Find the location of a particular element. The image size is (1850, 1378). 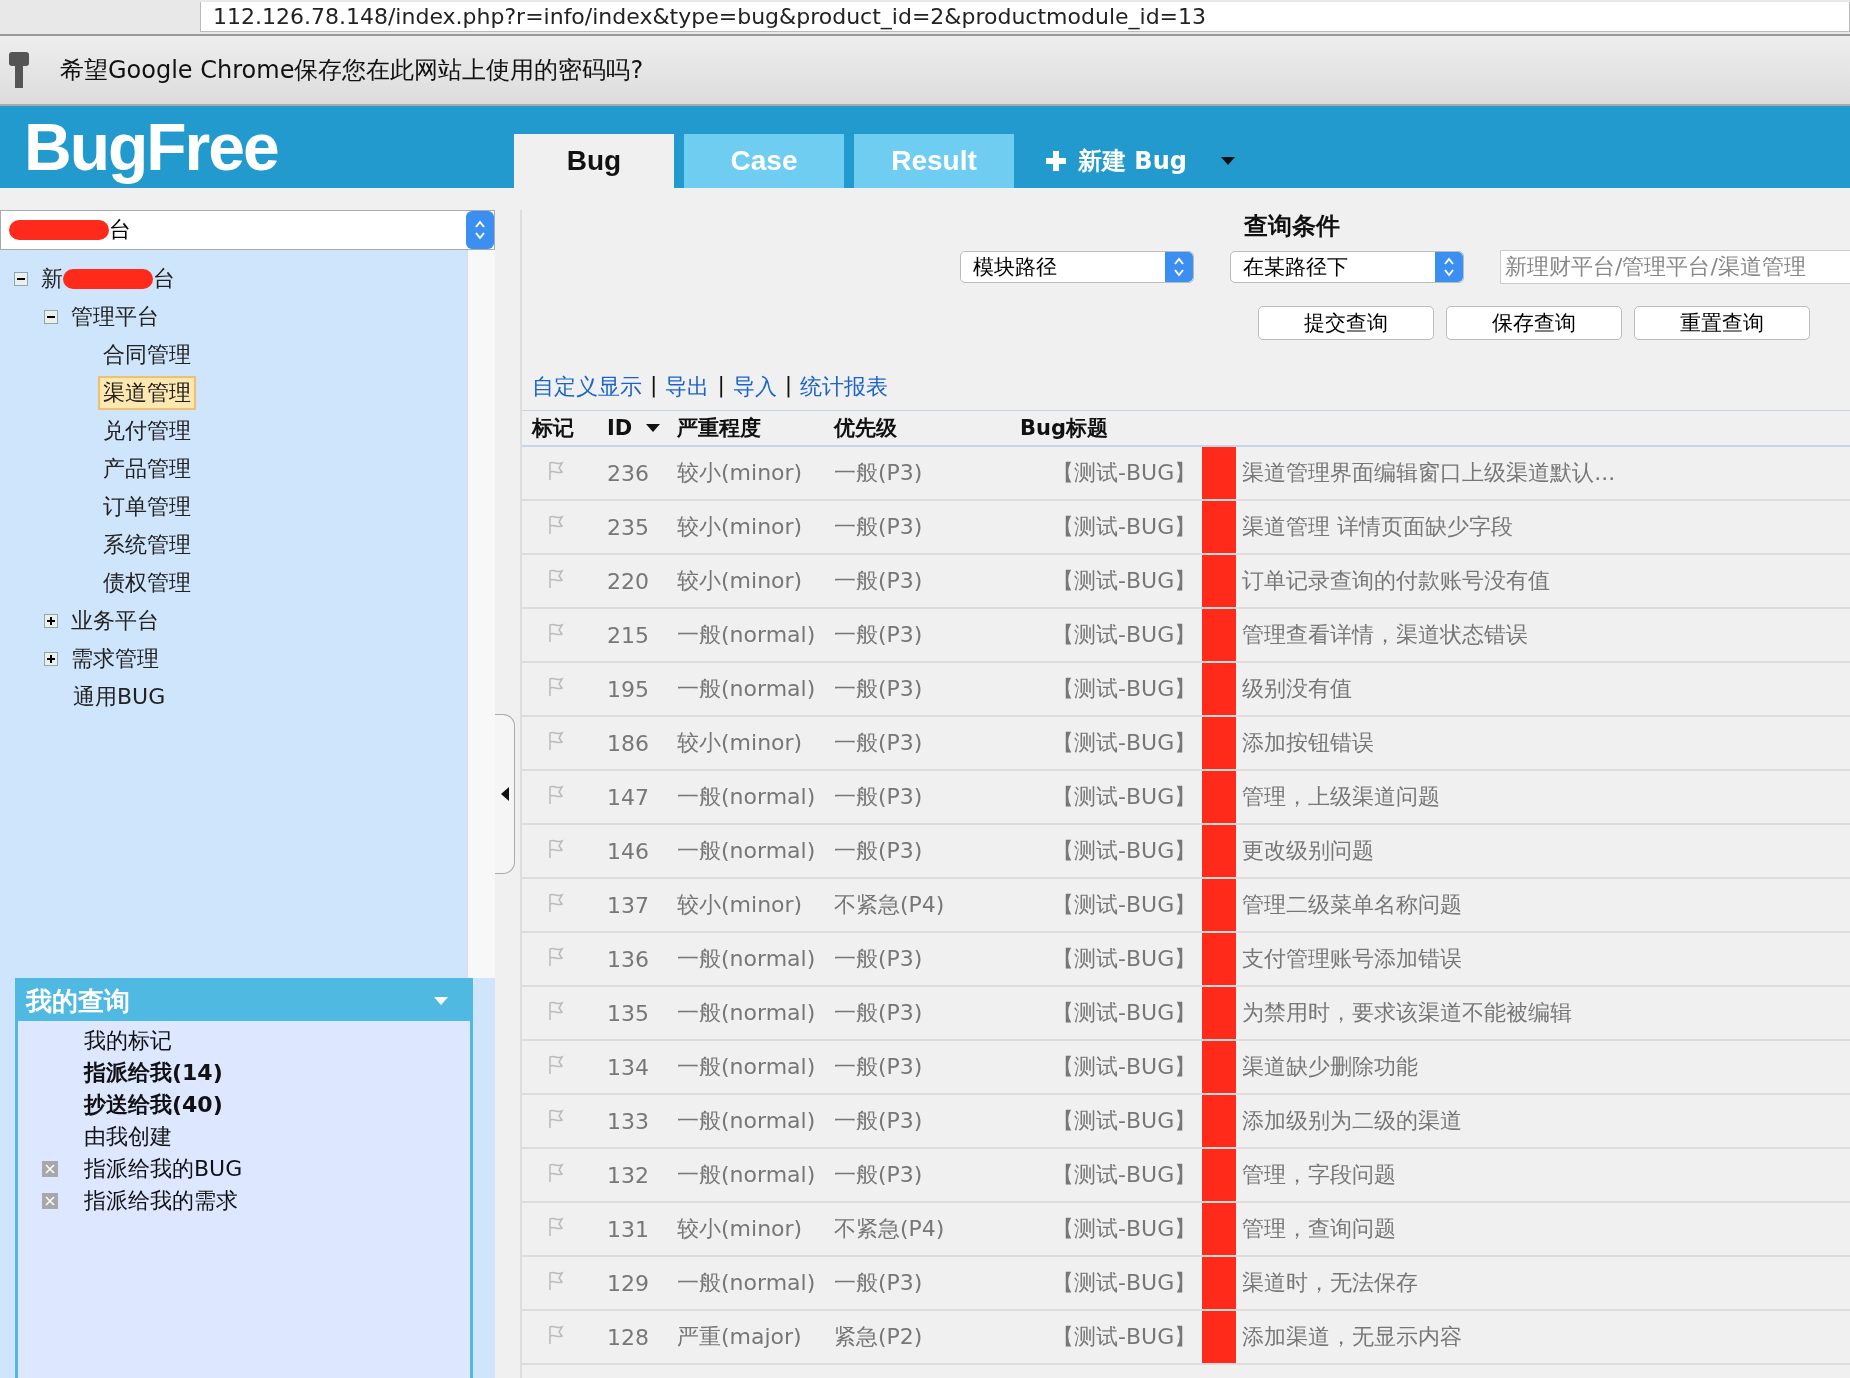

nav-tab: Bug is located at coordinates (594, 161).